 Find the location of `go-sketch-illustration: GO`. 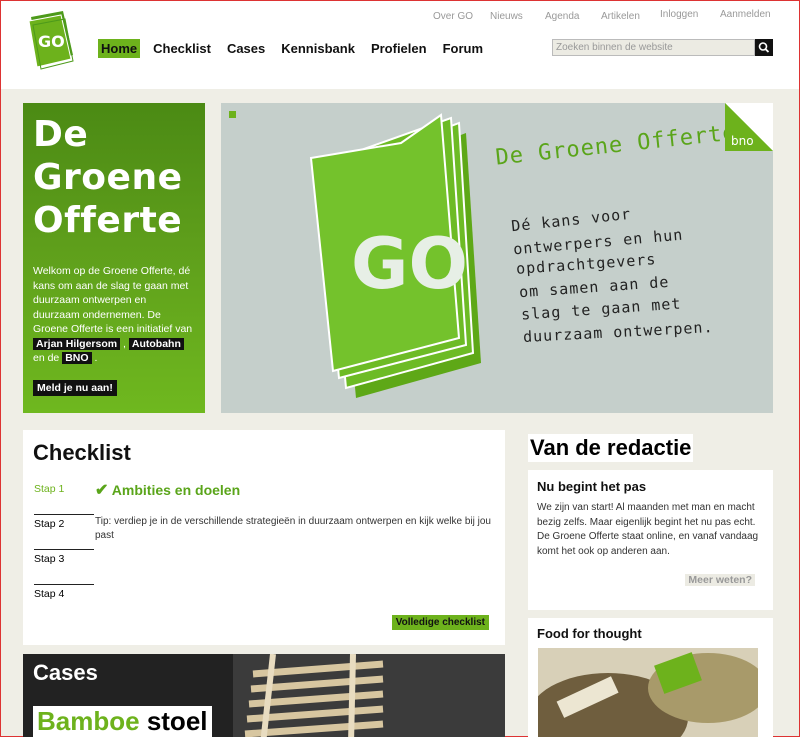

go-sketch-illustration: GO is located at coordinates (395, 255).